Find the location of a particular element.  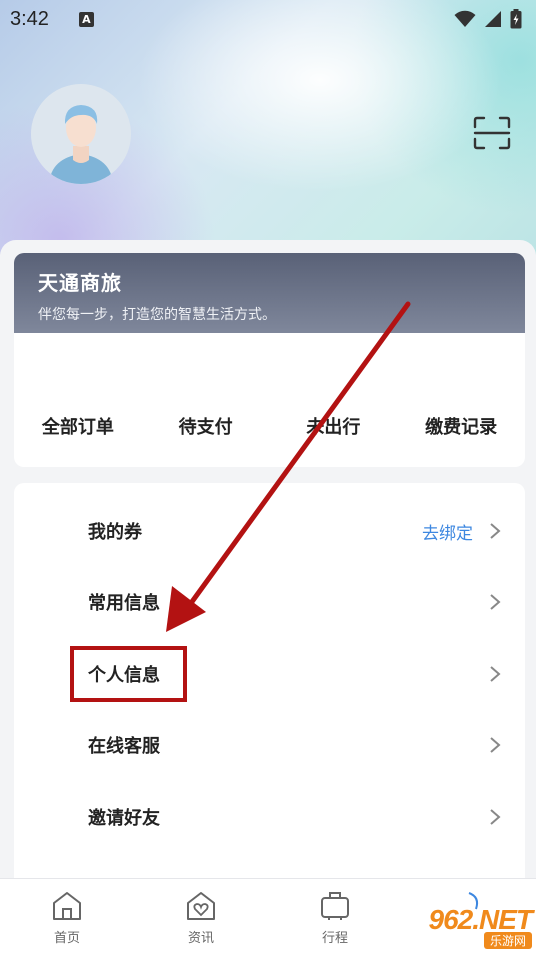

wifi-icon is located at coordinates (465, 18).